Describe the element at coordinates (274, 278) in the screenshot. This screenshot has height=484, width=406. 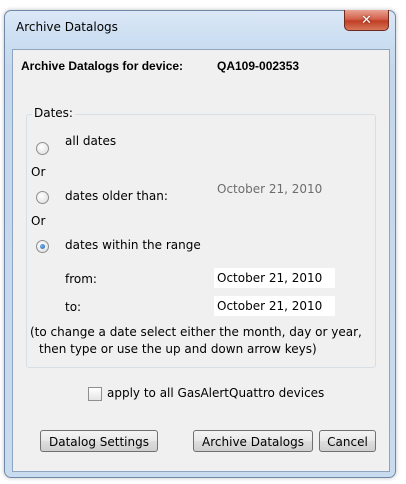
I see `from-date-field: October 21, 2010` at that location.